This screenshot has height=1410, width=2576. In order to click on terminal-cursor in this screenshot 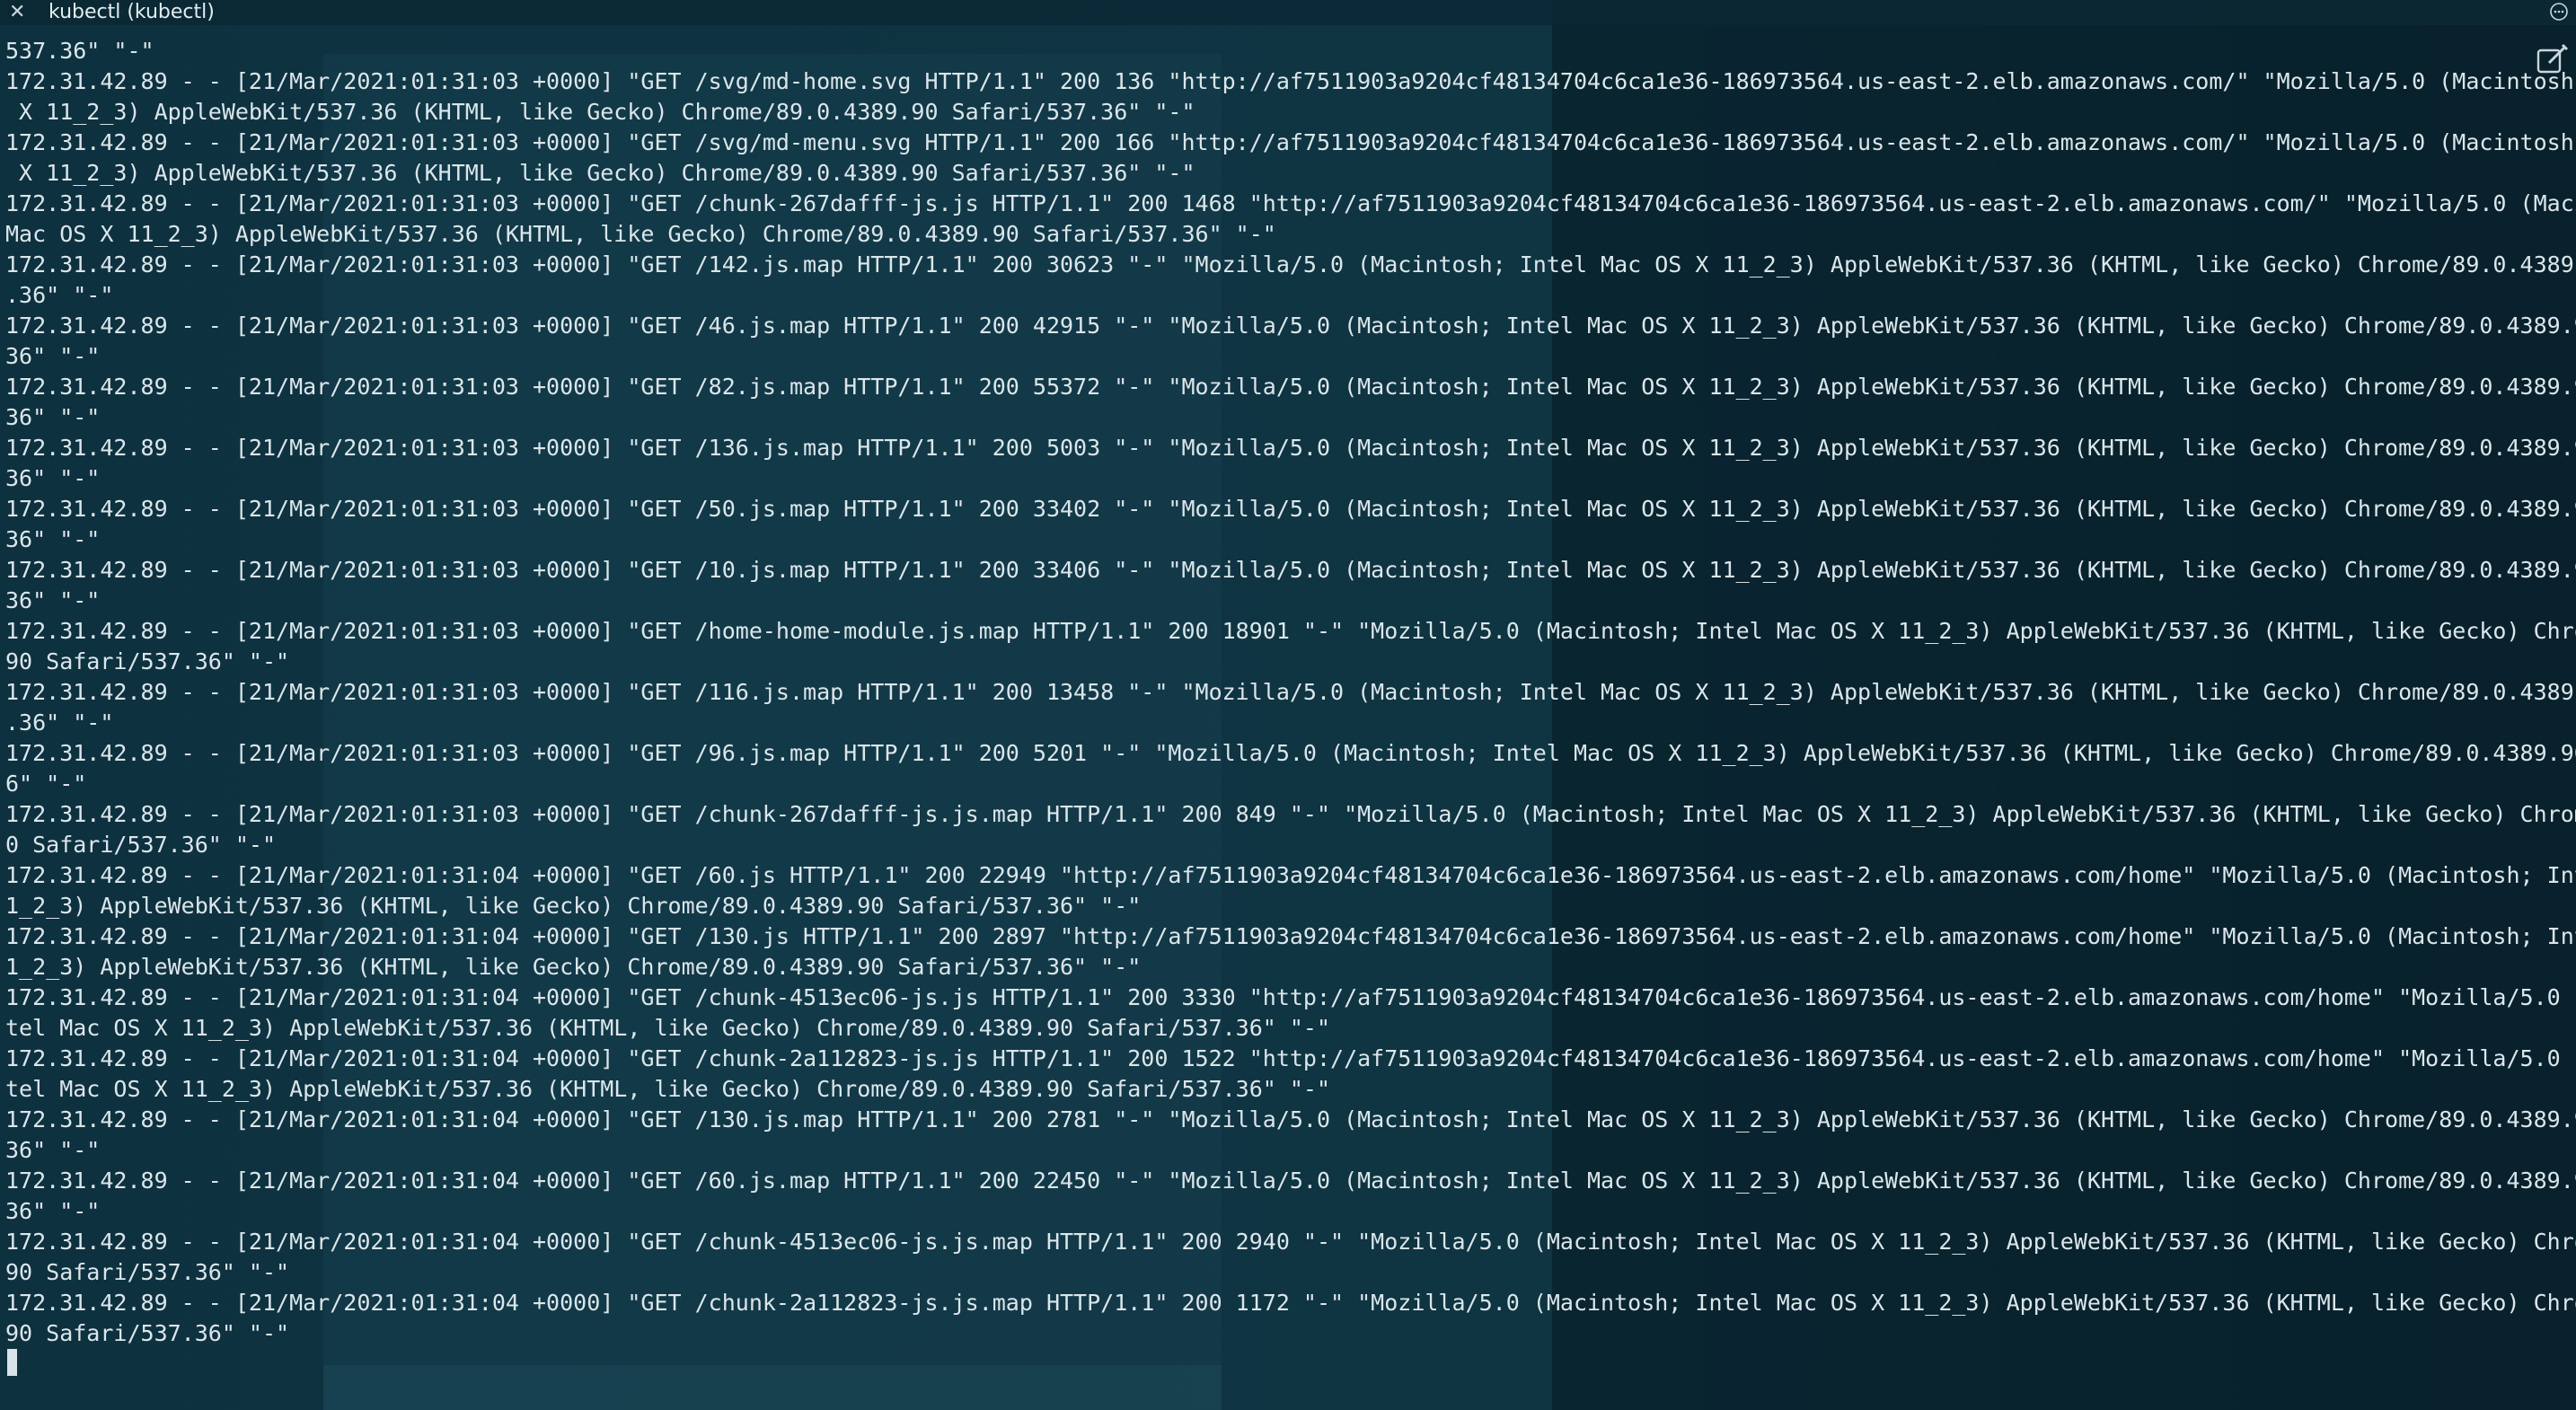, I will do `click(12, 1362)`.